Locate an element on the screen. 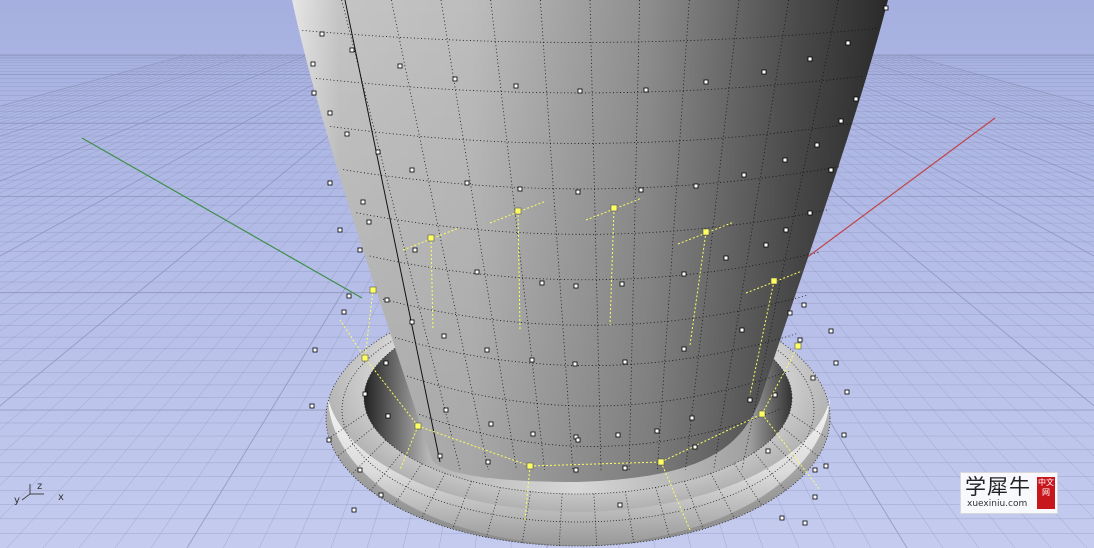  axis-widget-z-label: z is located at coordinates (39, 486).